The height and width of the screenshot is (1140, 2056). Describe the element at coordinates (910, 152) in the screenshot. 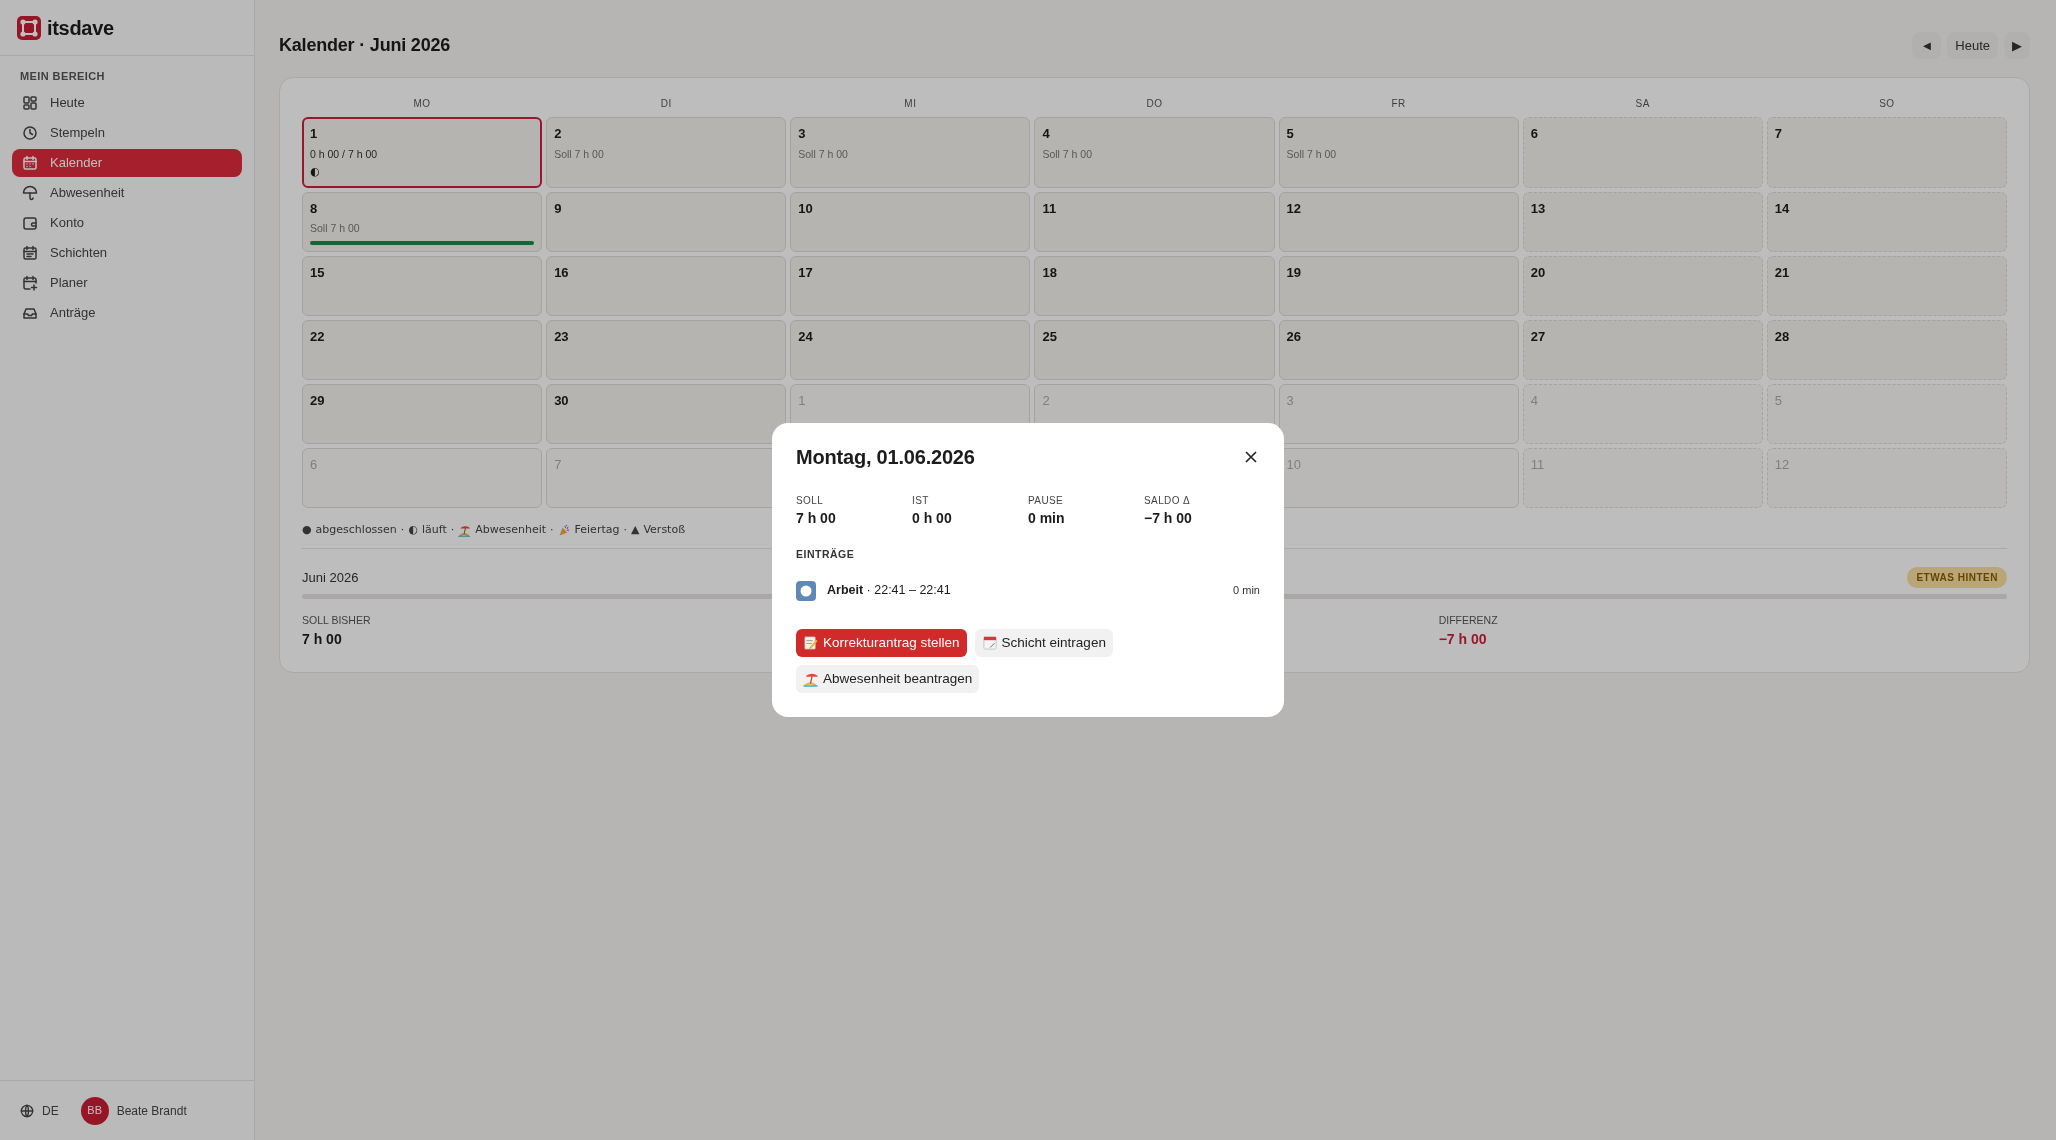

I see `day-cell: 3 Soll 7 h 00` at that location.